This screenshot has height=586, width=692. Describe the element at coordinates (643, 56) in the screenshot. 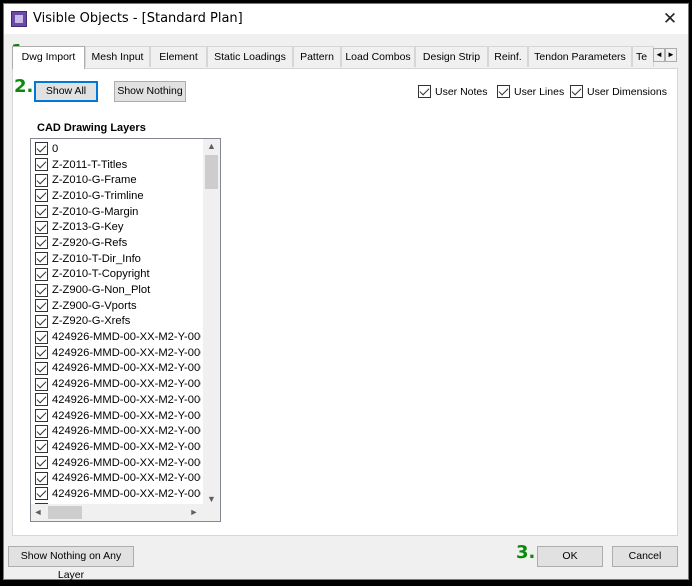

I see `tab-truncated: Te` at that location.